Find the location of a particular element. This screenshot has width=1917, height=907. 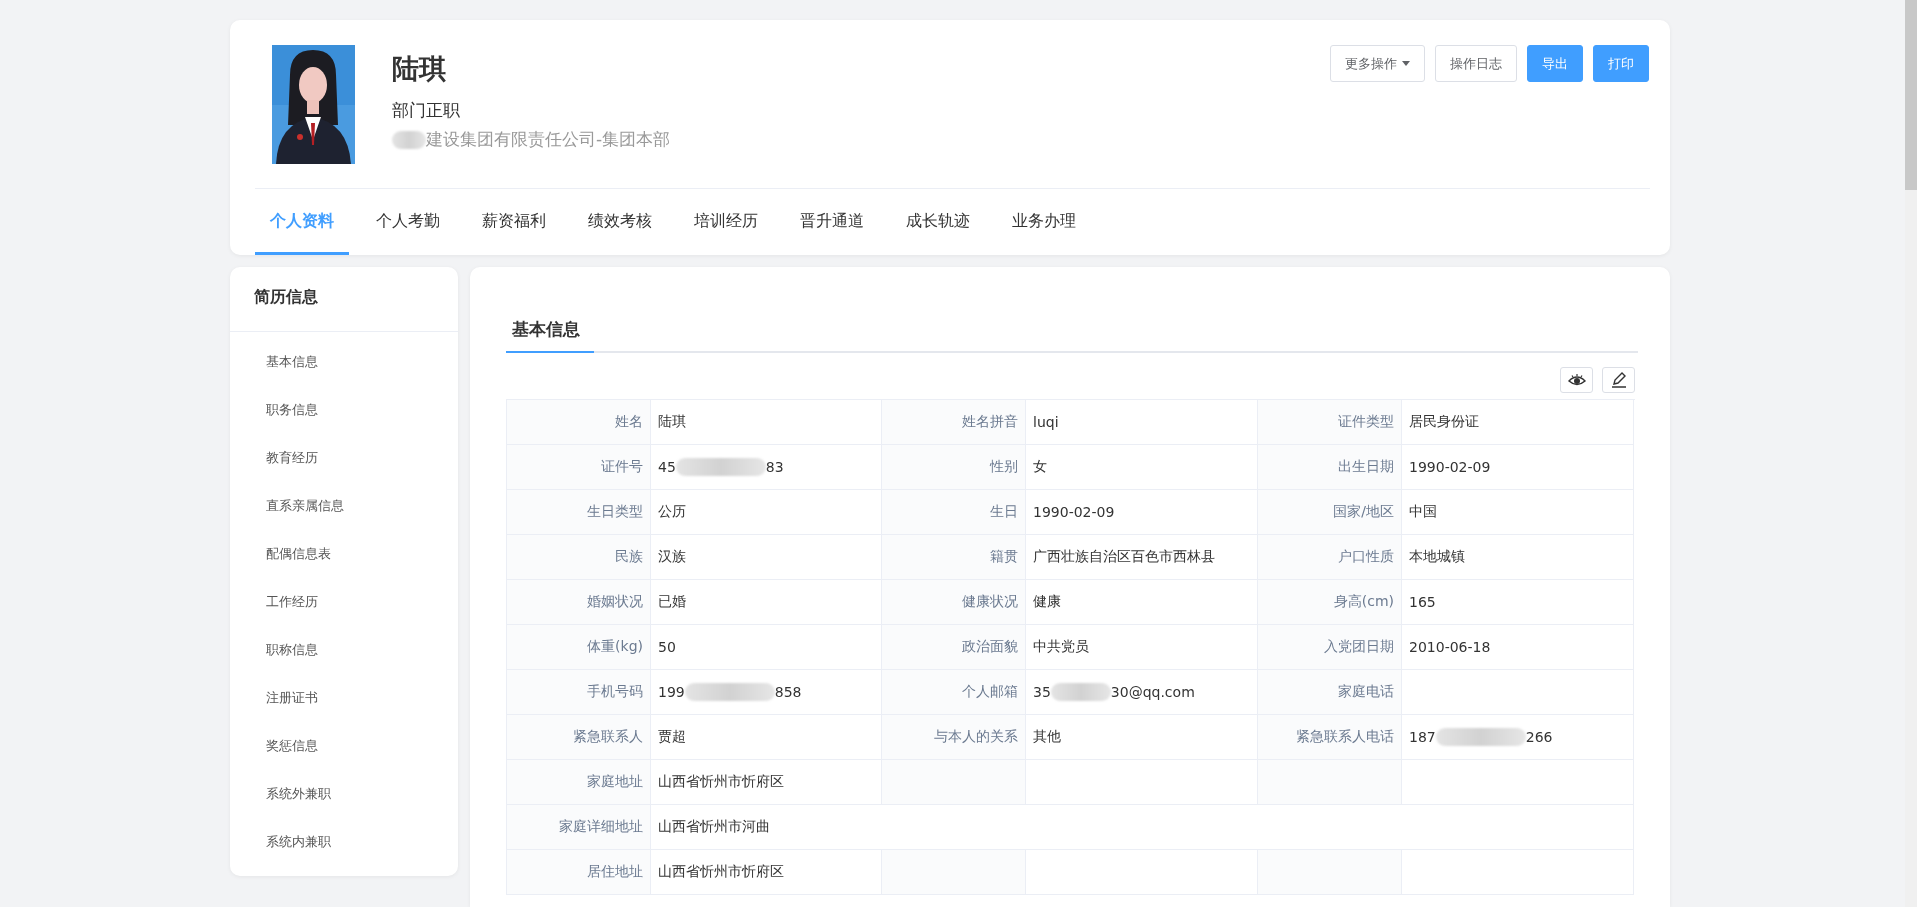

eye-icon is located at coordinates (1576, 380).